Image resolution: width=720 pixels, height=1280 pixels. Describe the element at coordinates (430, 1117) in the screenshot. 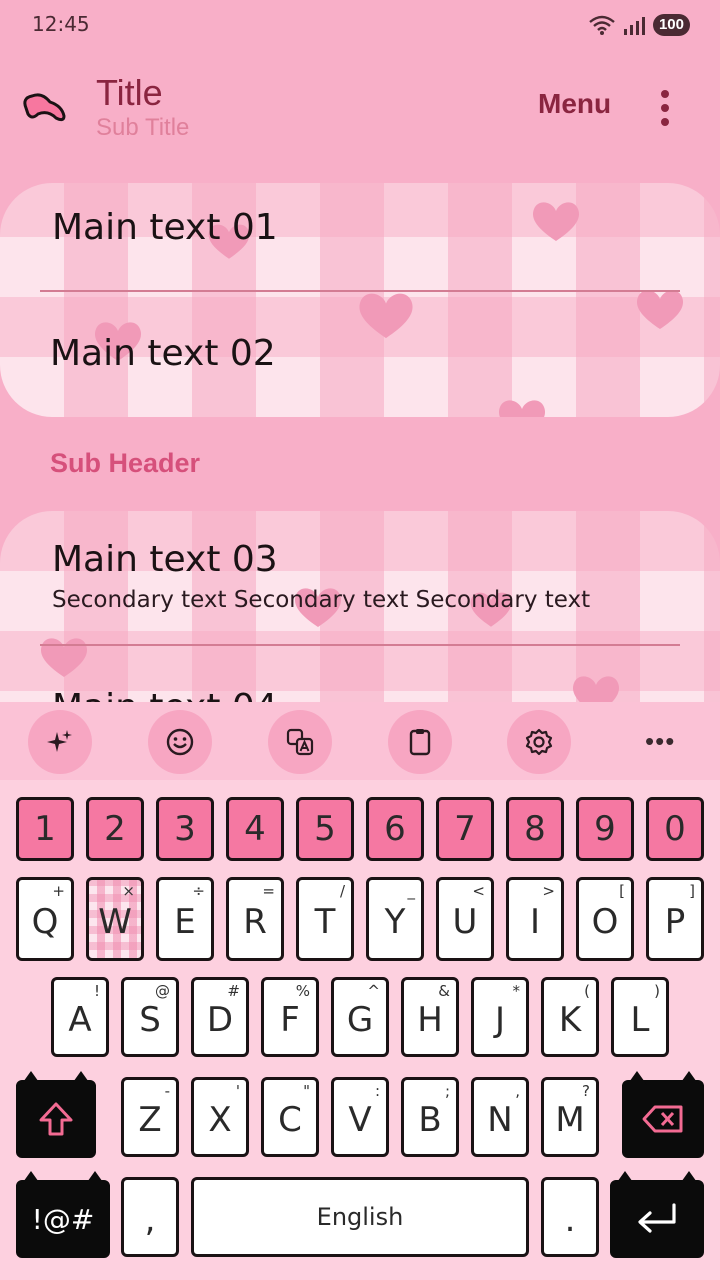

I see `key-b: ; B` at that location.